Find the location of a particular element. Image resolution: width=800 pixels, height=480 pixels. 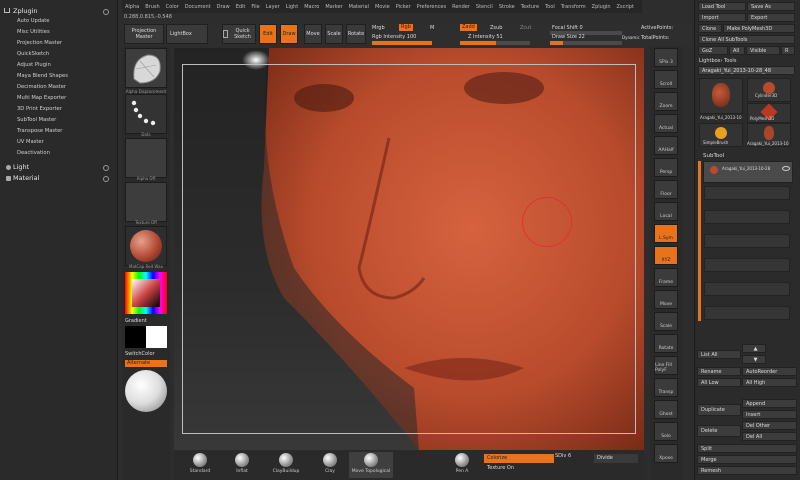

color-picker is located at coordinates (146, 293).